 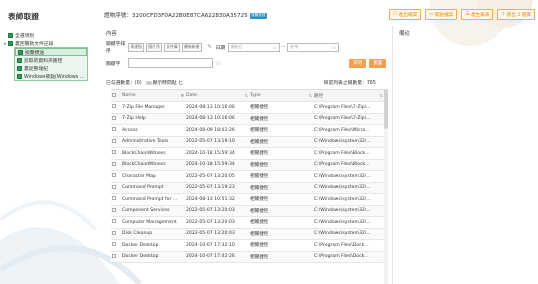 What do you see at coordinates (51, 60) in the screenshot?
I see `tree-node-child: 剪取的資料夾路徑` at bounding box center [51, 60].